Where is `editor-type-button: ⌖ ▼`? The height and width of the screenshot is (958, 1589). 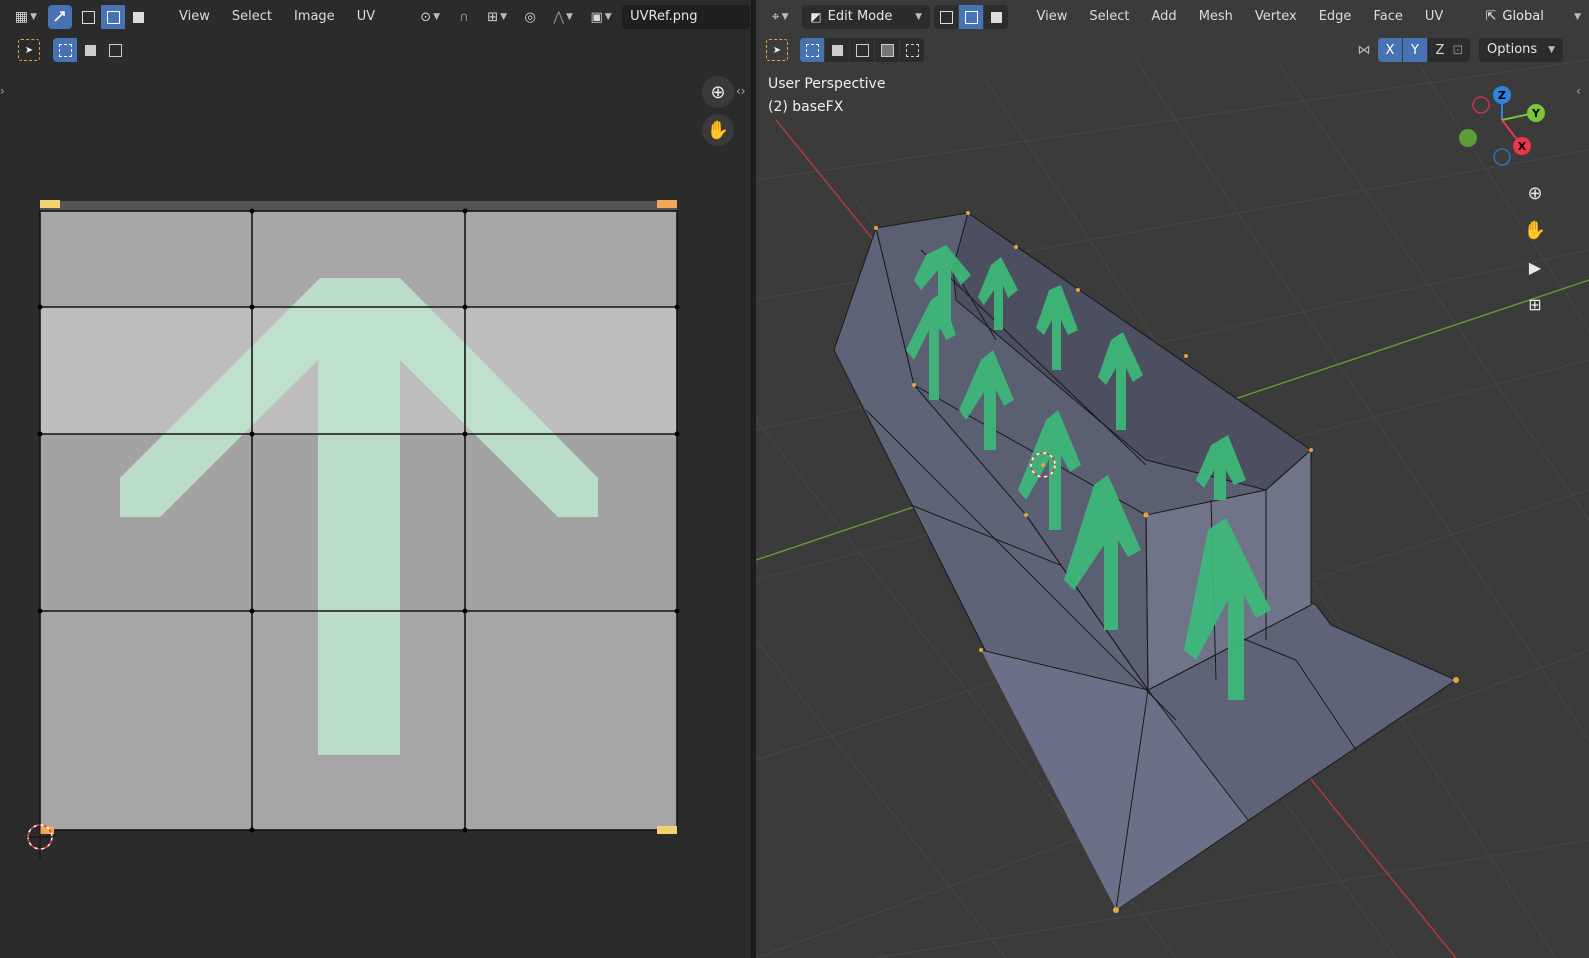 editor-type-button: ⌖ ▼ is located at coordinates (780, 17).